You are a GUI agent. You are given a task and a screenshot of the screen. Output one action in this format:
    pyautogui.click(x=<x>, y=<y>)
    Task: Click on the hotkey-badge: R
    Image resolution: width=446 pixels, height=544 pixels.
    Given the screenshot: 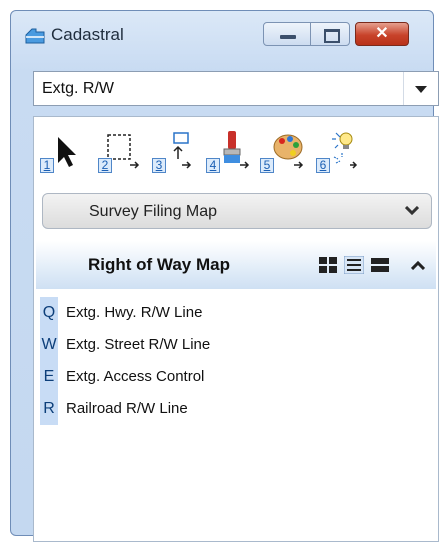 What is the action you would take?
    pyautogui.click(x=49, y=409)
    